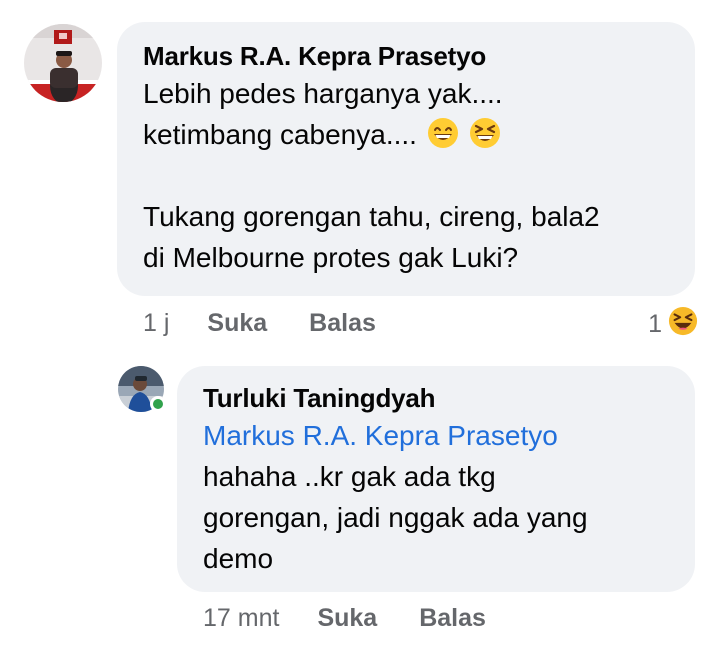 This screenshot has height=662, width=720. What do you see at coordinates (371, 216) in the screenshot?
I see `comment-text-line: Tukang gorengan tahu, cireng, bala2` at bounding box center [371, 216].